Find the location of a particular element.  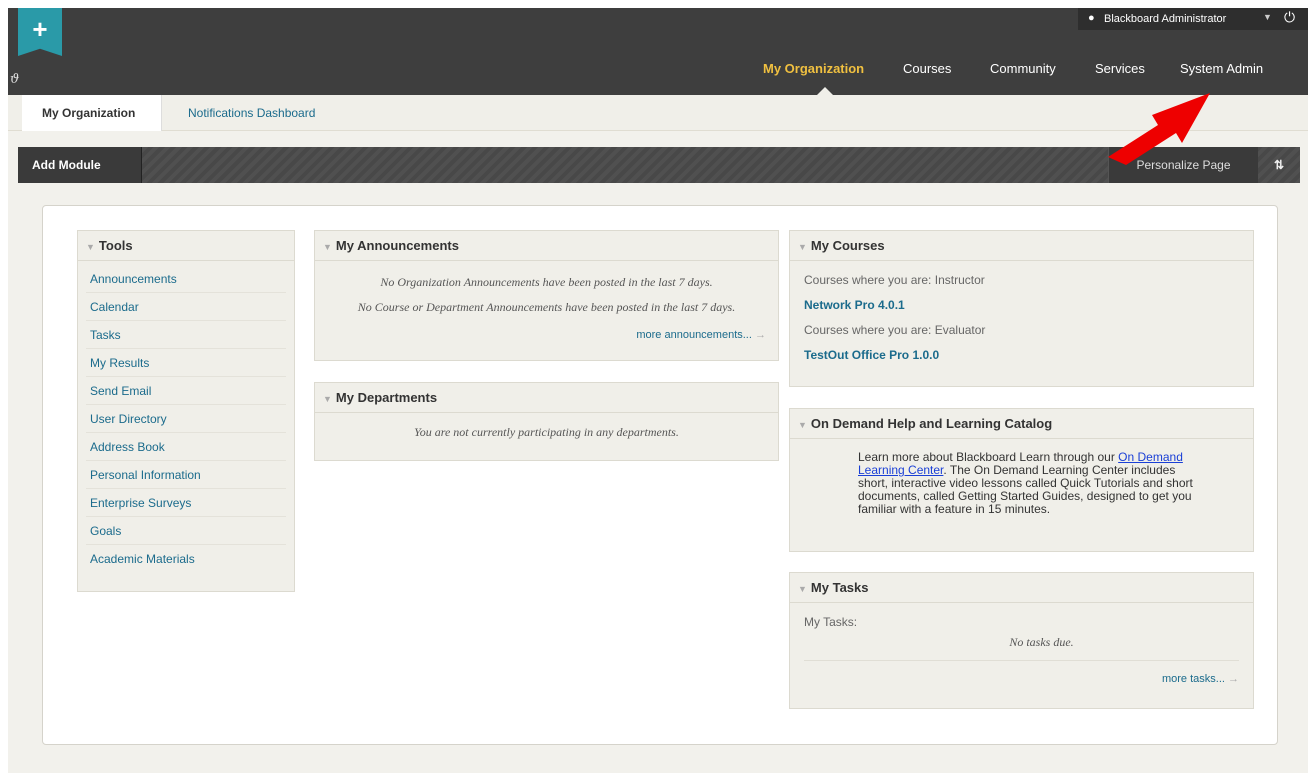

more-announcements-link: more announcements... → is located at coordinates (546, 335).